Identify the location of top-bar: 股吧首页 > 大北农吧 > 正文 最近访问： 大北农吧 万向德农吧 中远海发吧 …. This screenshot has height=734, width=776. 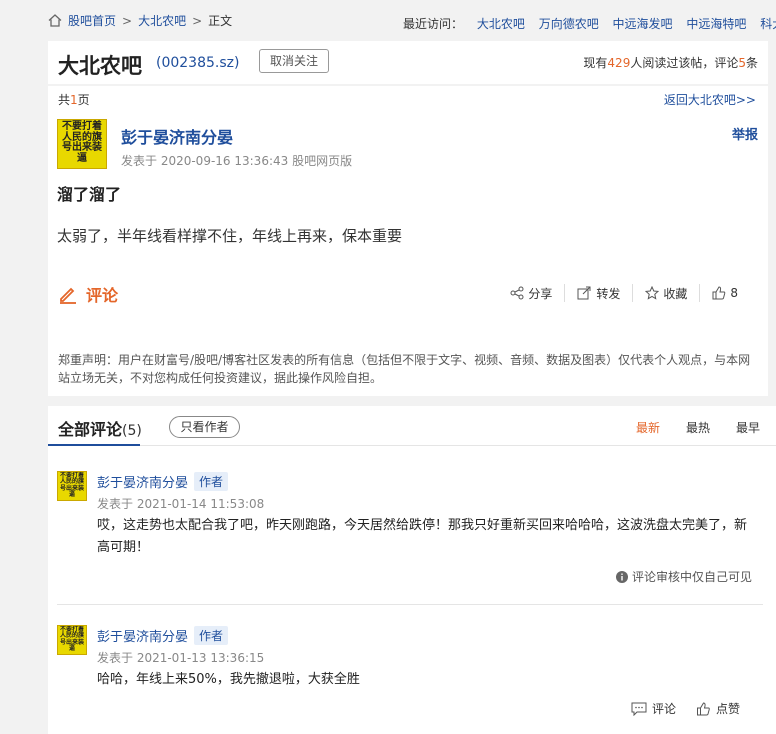
(388, 20).